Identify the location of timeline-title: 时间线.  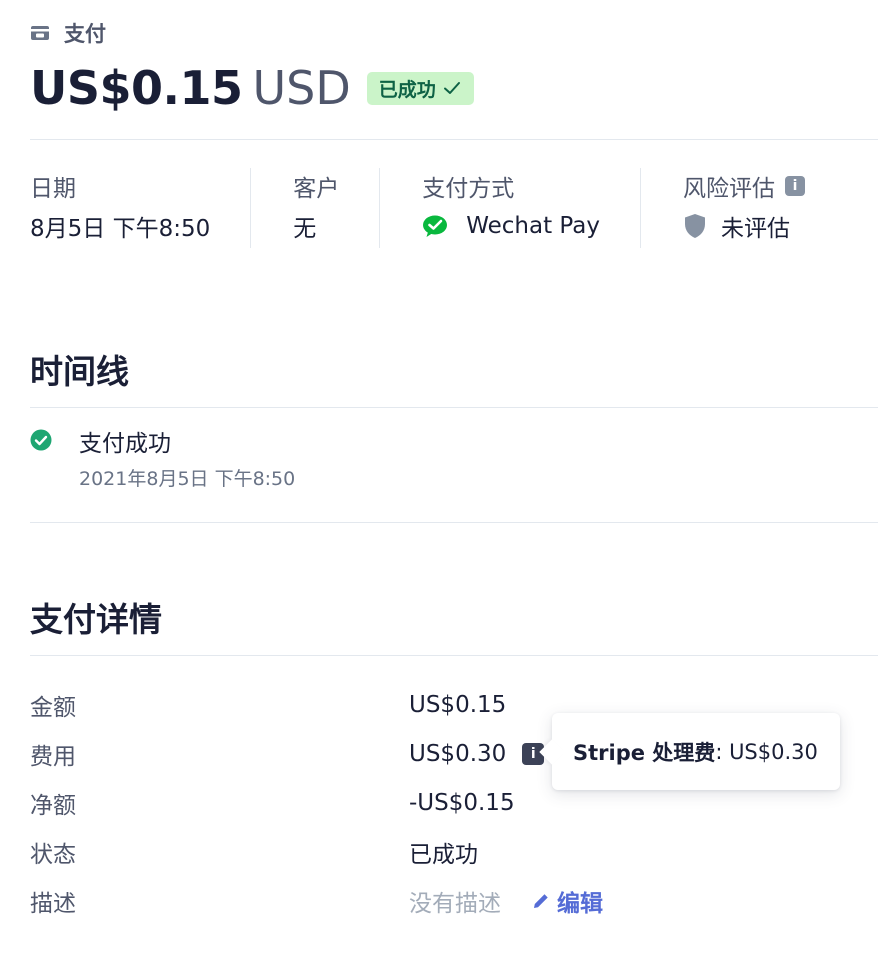
(79, 371).